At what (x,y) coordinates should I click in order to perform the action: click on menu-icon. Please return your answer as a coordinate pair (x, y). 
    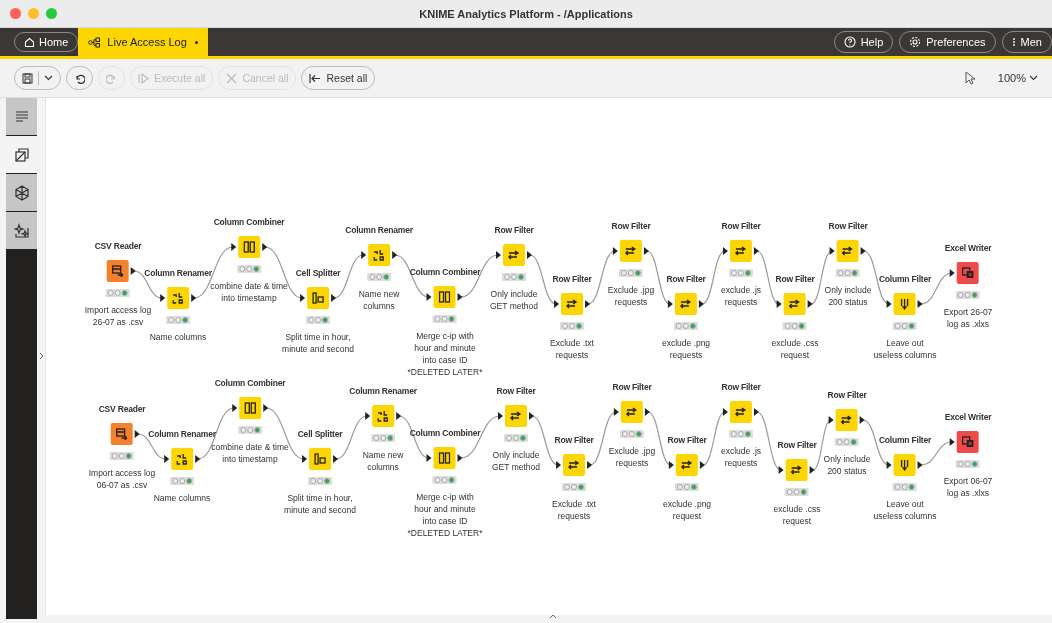
    Looking at the image, I should click on (1013, 42).